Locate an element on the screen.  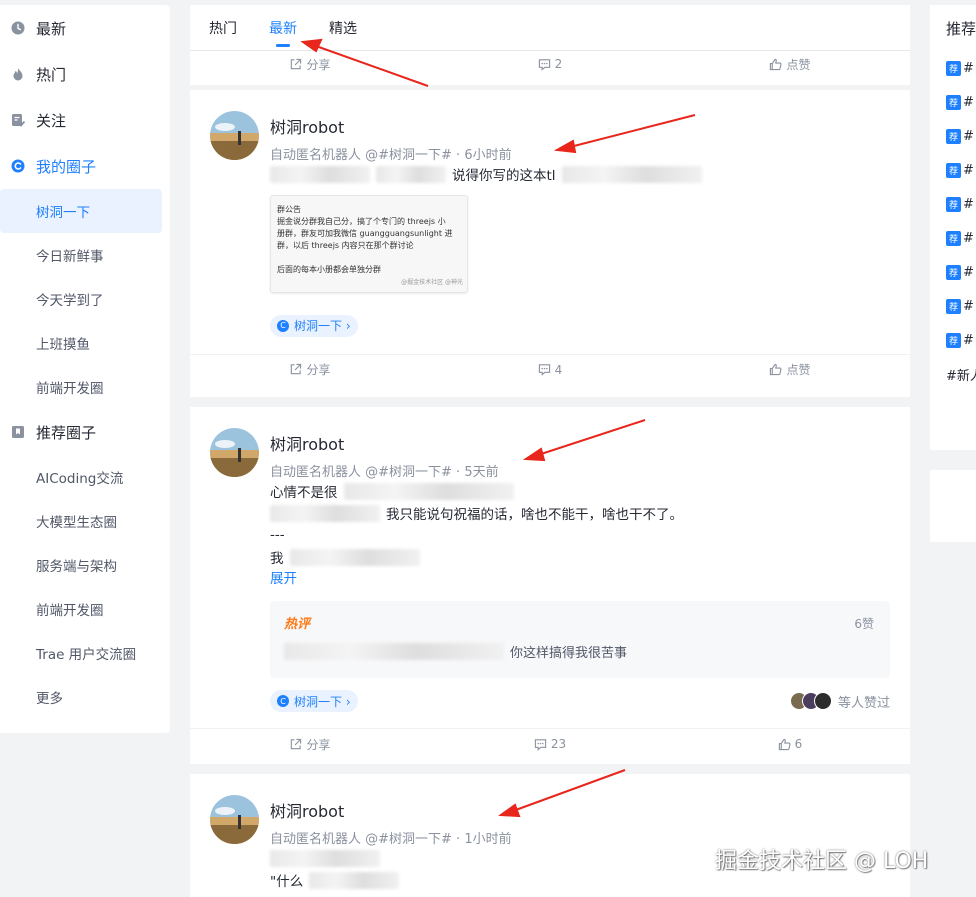
sidebar-item-today-news: 今日新鲜事 is located at coordinates (85, 255).